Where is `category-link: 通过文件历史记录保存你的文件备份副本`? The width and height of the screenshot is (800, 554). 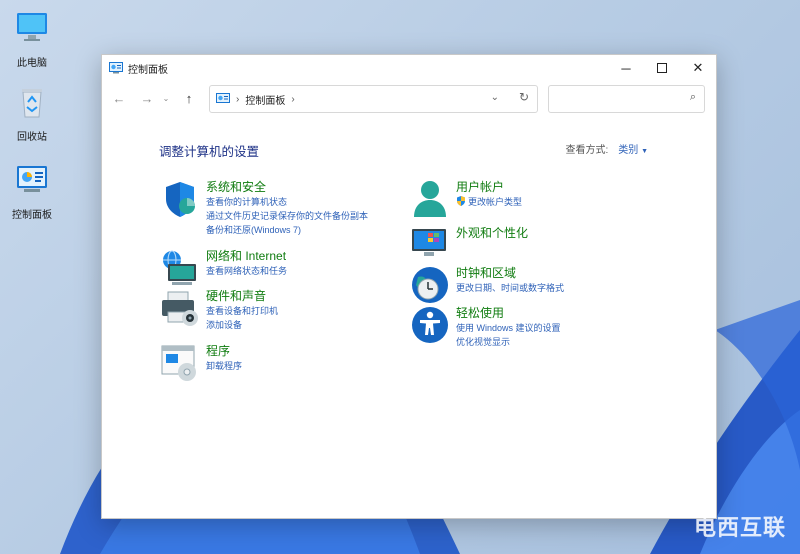
category-link: 通过文件历史记录保存你的文件备份副本 is located at coordinates (287, 216).